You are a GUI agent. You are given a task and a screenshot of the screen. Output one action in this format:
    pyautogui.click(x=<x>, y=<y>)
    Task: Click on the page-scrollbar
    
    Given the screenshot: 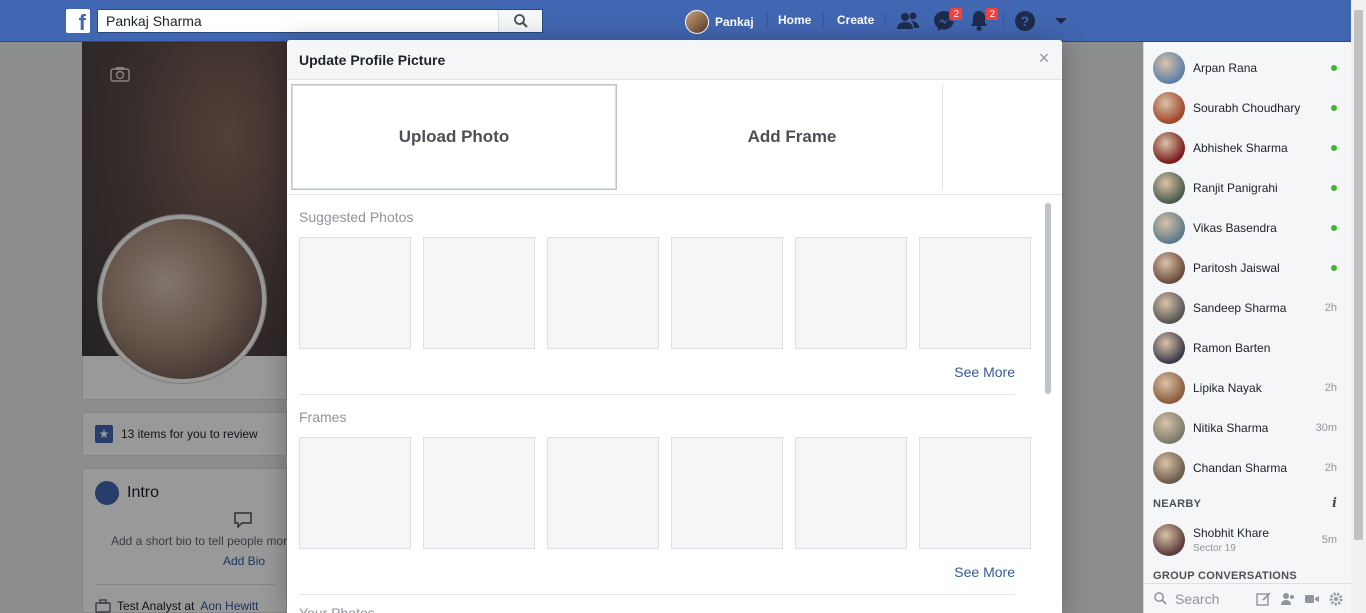 What is the action you would take?
    pyautogui.click(x=1358, y=306)
    